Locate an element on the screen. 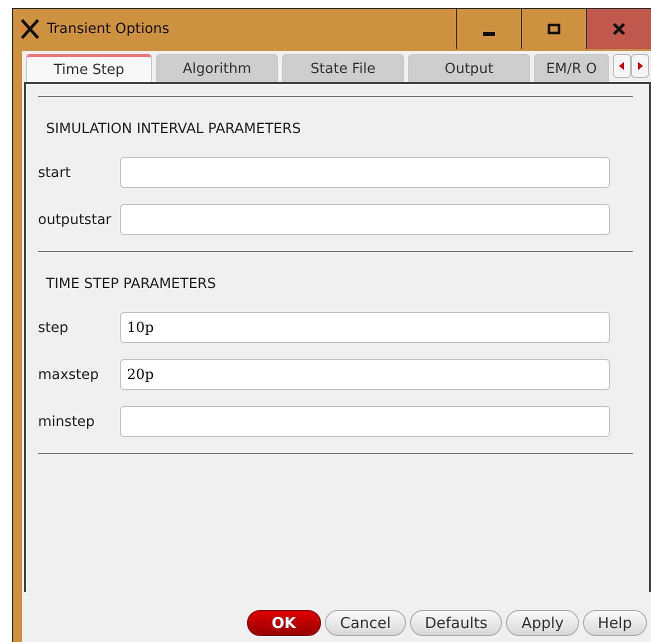  dialog-button: Cancel is located at coordinates (365, 623).